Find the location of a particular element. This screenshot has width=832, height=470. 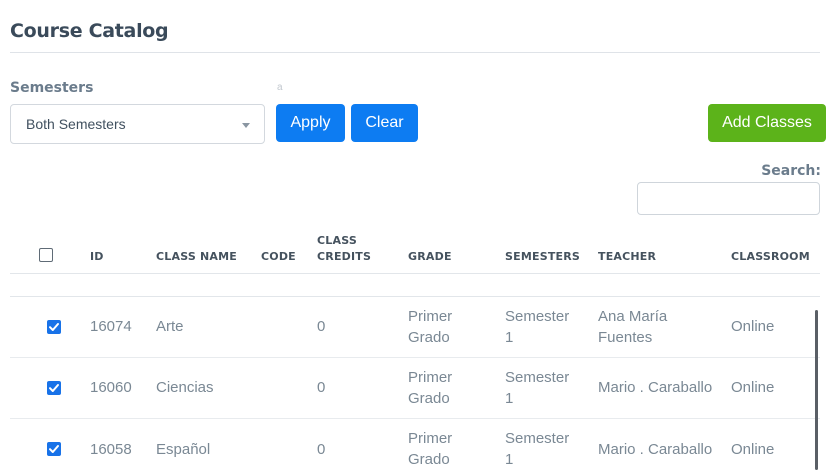

search-label: Search: is located at coordinates (791, 171).